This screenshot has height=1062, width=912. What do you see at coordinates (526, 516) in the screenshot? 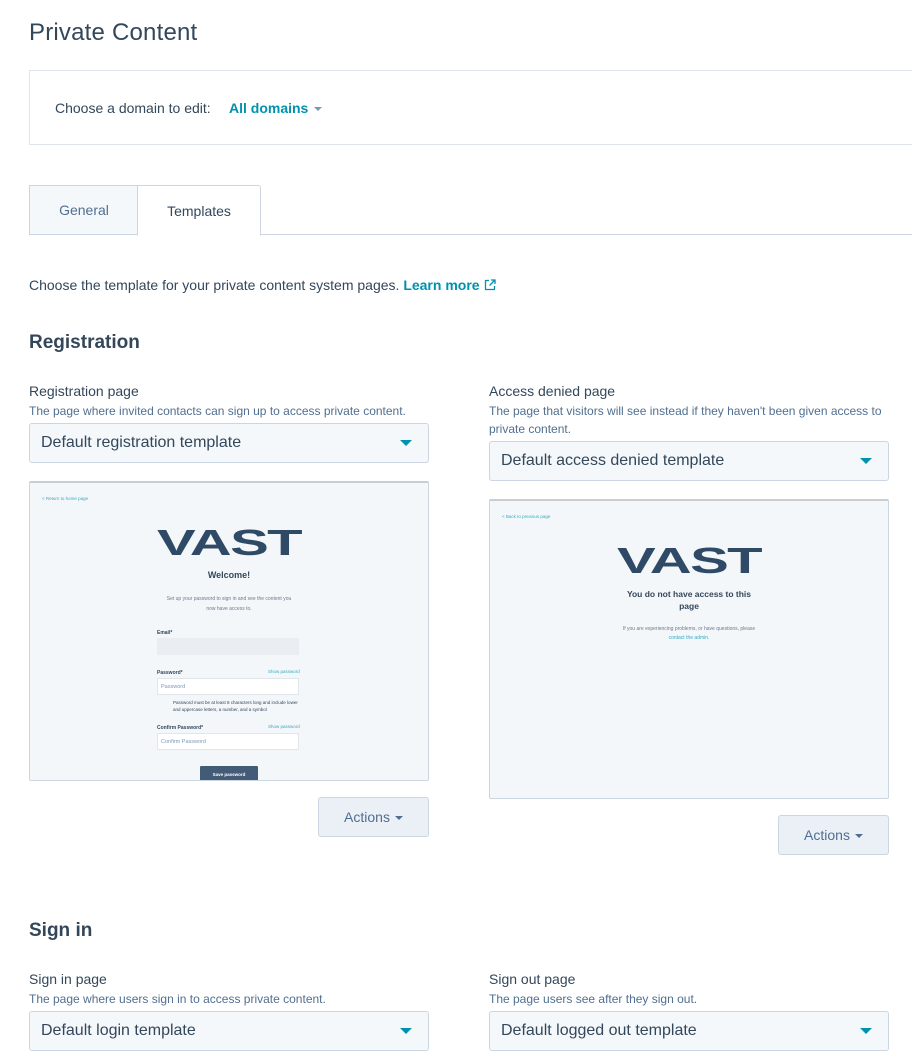
I see `preview-back-link: < Back to previous page` at bounding box center [526, 516].